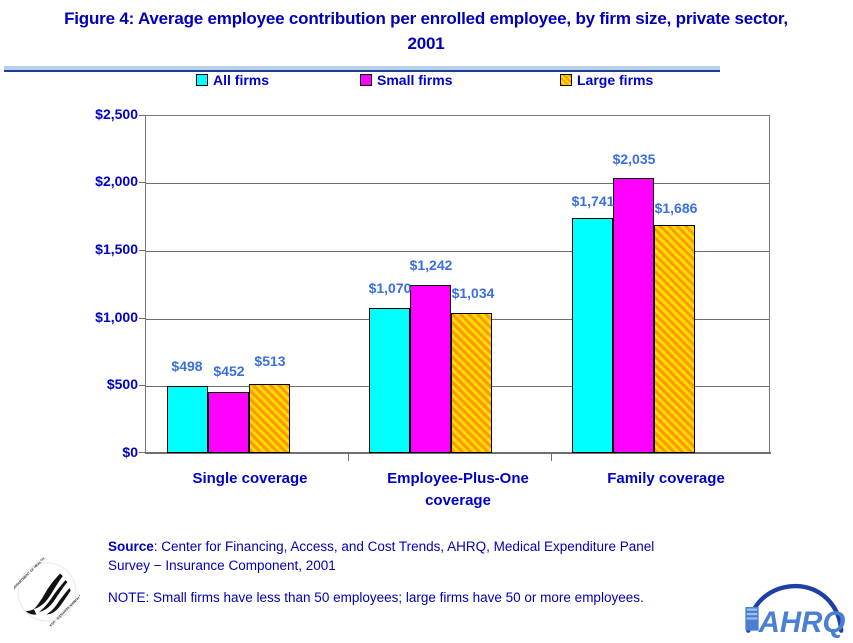  Describe the element at coordinates (366, 80) in the screenshot. I see `legend-swatch-icon-small-firms` at that location.